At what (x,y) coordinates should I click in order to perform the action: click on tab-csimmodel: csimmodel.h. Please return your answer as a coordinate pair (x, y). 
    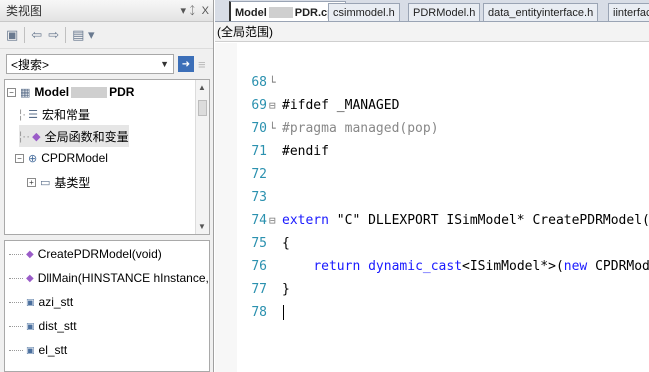
    Looking at the image, I should click on (364, 12).